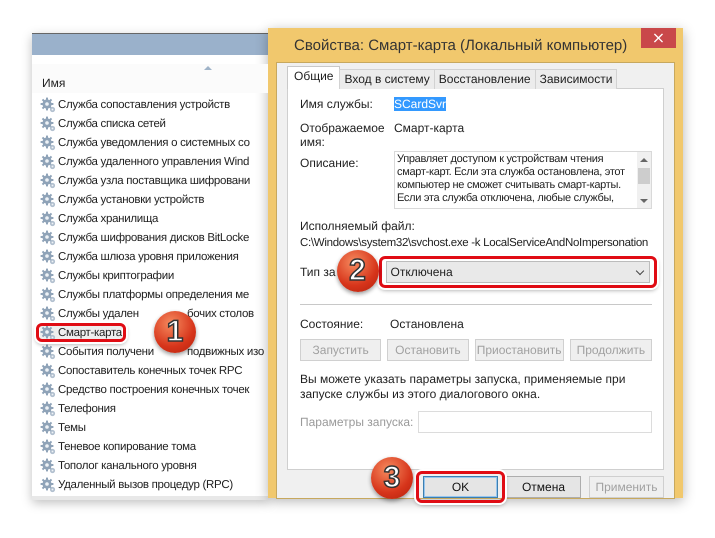 The image size is (715, 538). What do you see at coordinates (150, 78) in the screenshot?
I see `column-header: Имя` at bounding box center [150, 78].